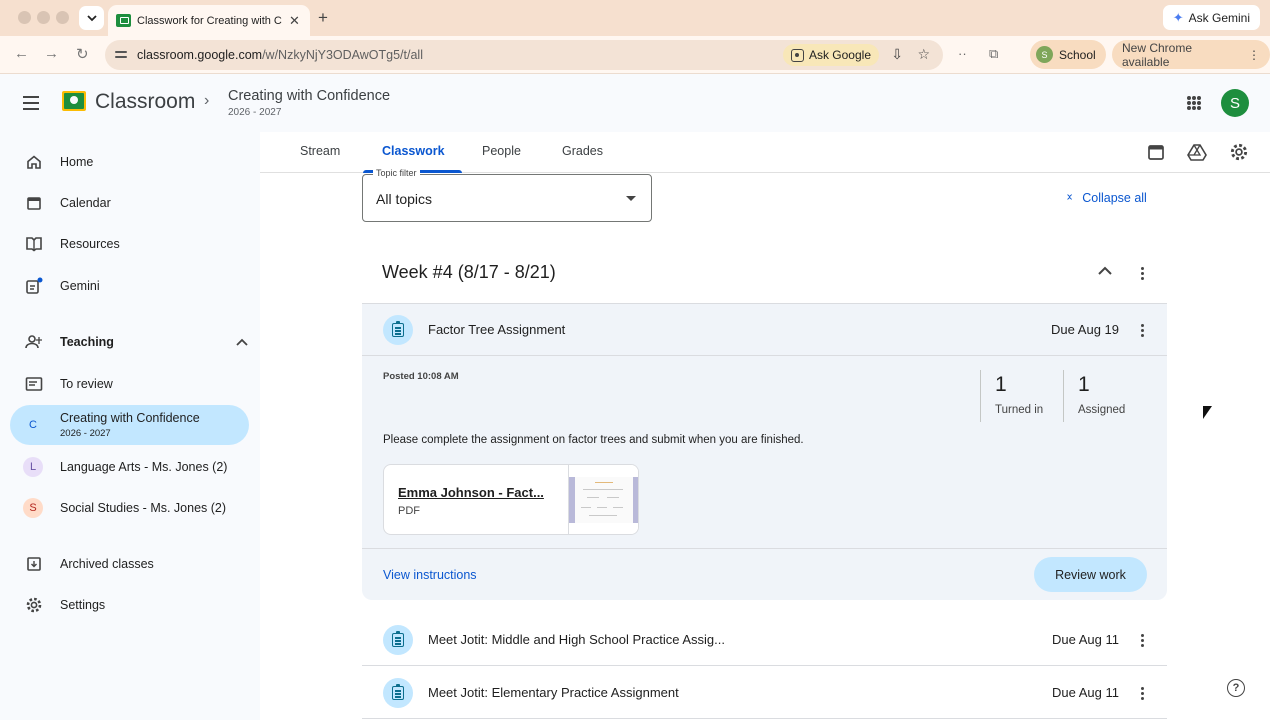  Describe the element at coordinates (129, 162) in the screenshot. I see `sidebar-item-home: Home` at that location.